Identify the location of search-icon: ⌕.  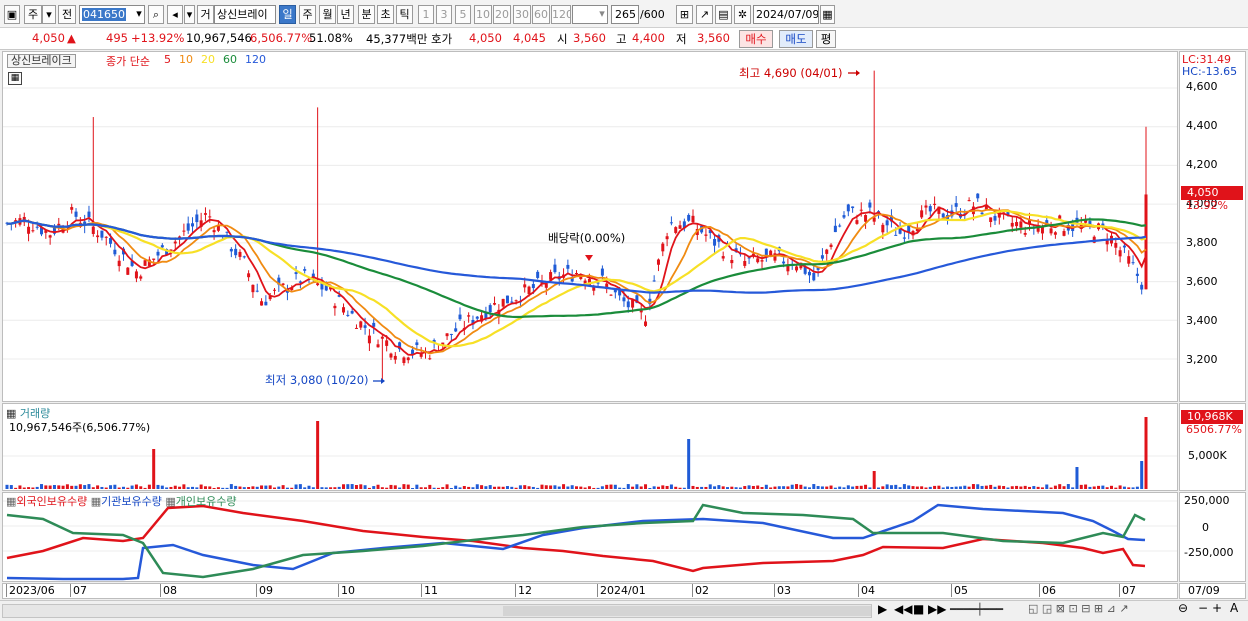
(156, 14).